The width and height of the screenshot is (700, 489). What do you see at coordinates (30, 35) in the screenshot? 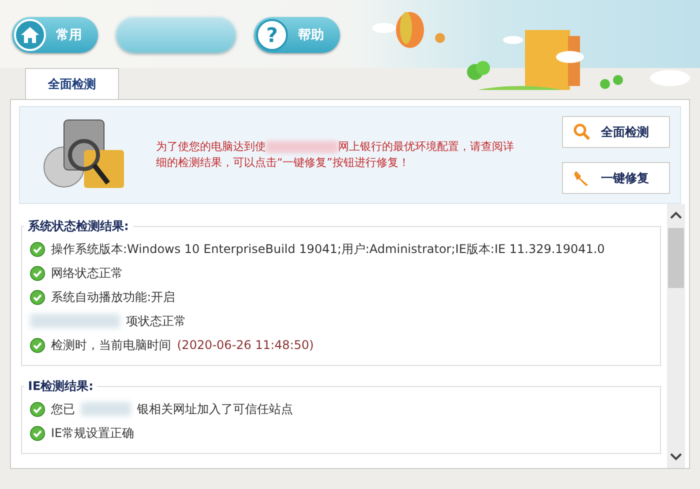
I see `home-icon` at bounding box center [30, 35].